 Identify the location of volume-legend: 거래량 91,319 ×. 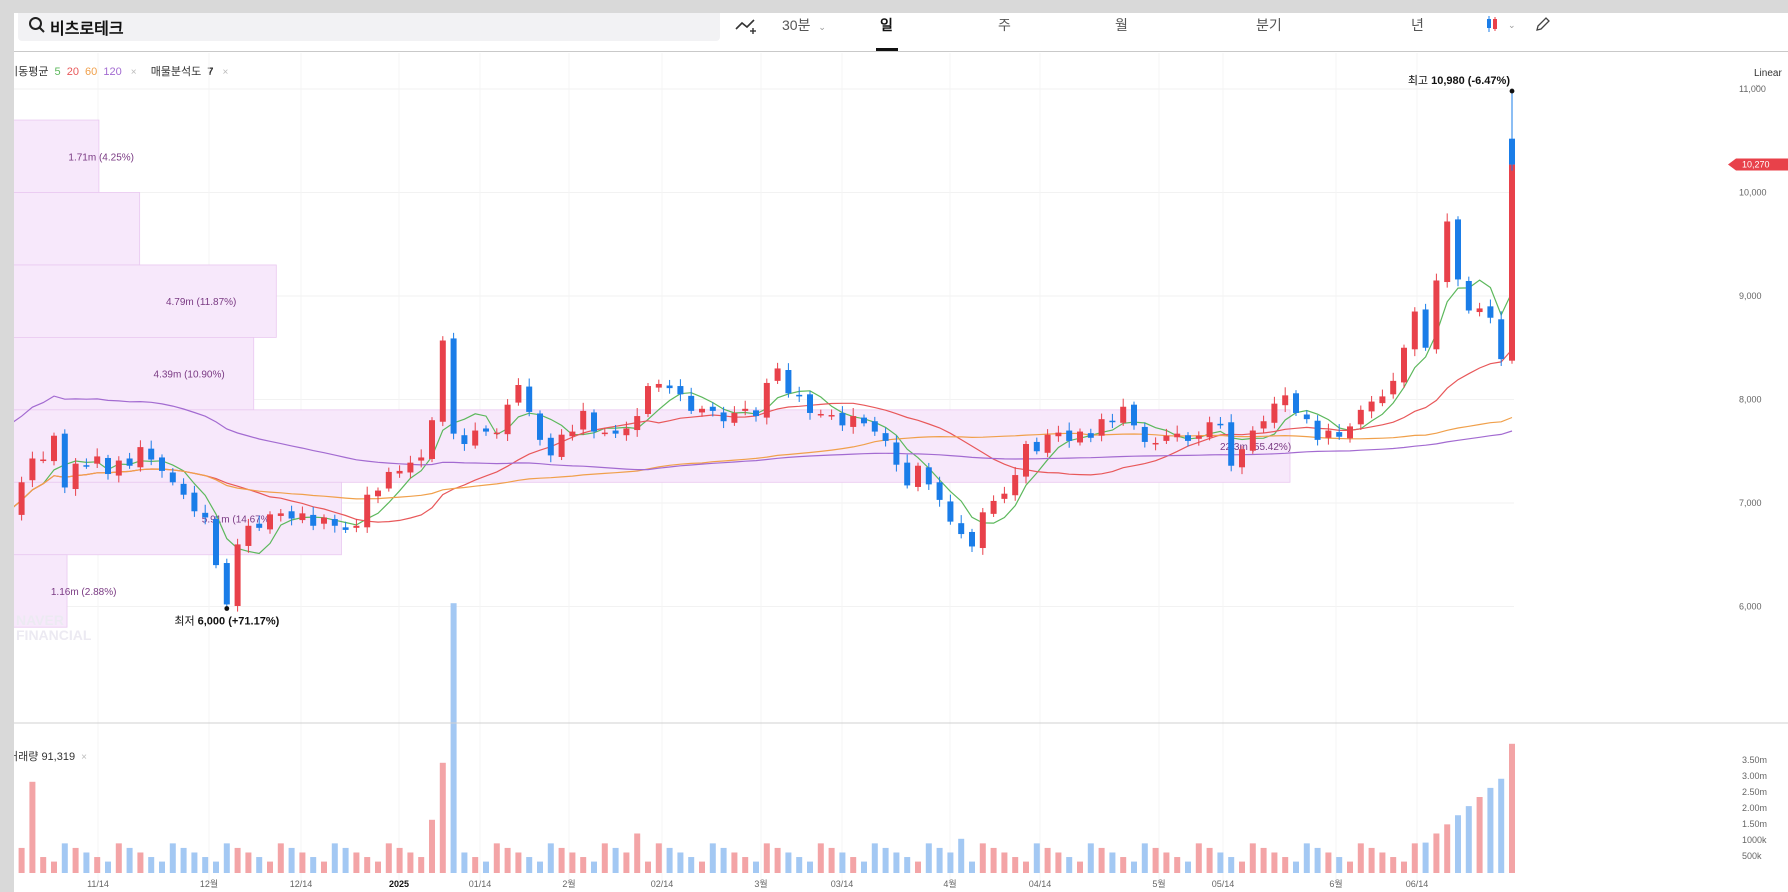
(50, 756).